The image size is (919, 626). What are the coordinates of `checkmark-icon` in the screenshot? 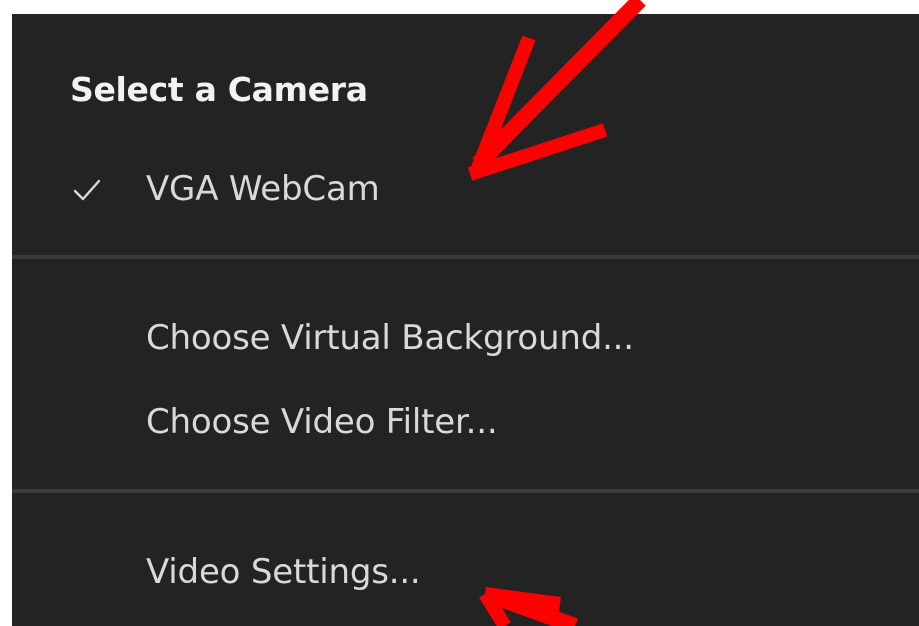 It's located at (87, 190).